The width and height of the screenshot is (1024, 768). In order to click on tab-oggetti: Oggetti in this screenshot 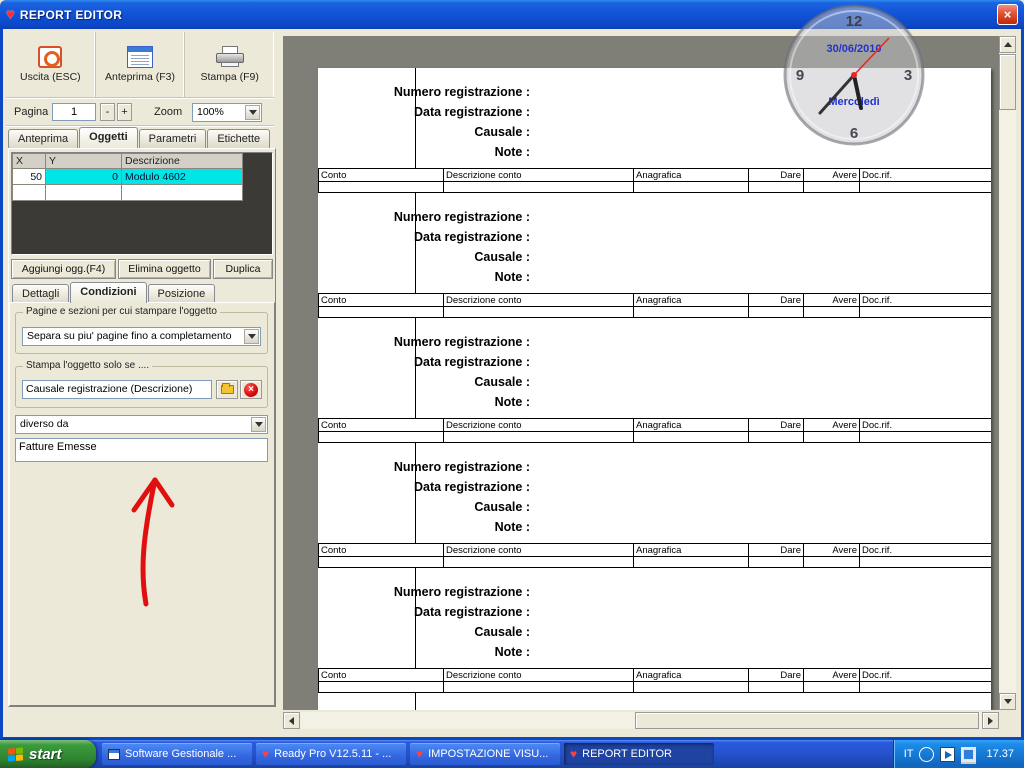, I will do `click(108, 137)`.